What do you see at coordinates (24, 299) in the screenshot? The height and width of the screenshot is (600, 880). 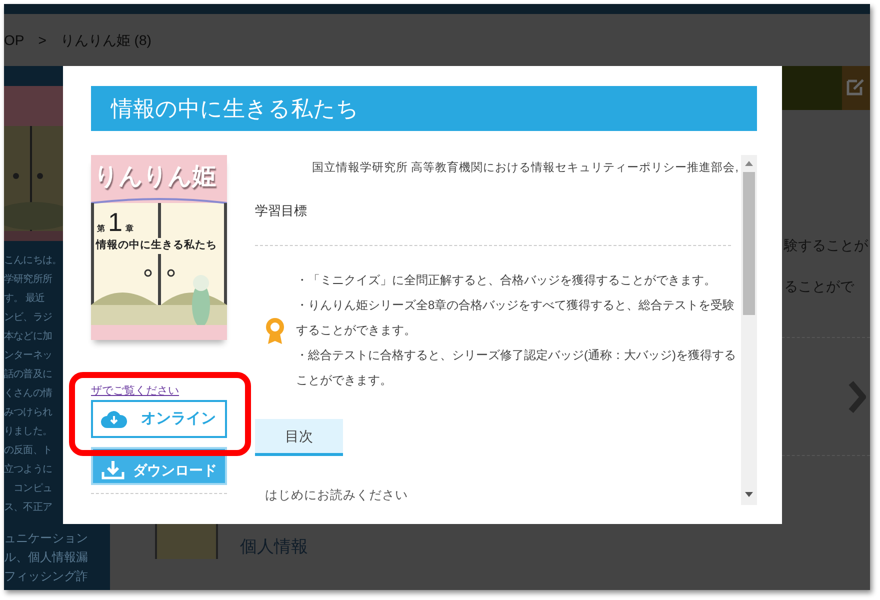 I see `text-line: す。 最近` at bounding box center [24, 299].